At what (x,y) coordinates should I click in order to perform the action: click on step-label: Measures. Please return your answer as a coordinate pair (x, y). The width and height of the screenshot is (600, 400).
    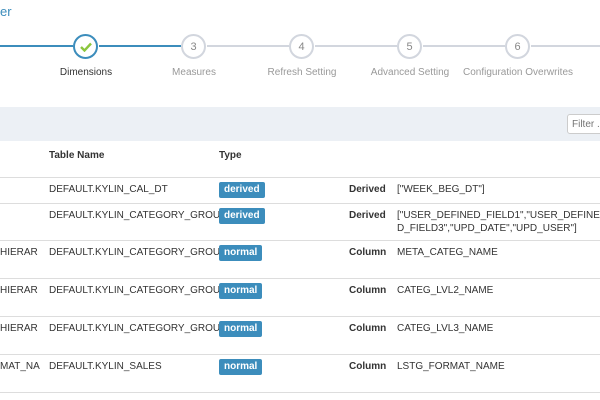
    Looking at the image, I should click on (194, 72).